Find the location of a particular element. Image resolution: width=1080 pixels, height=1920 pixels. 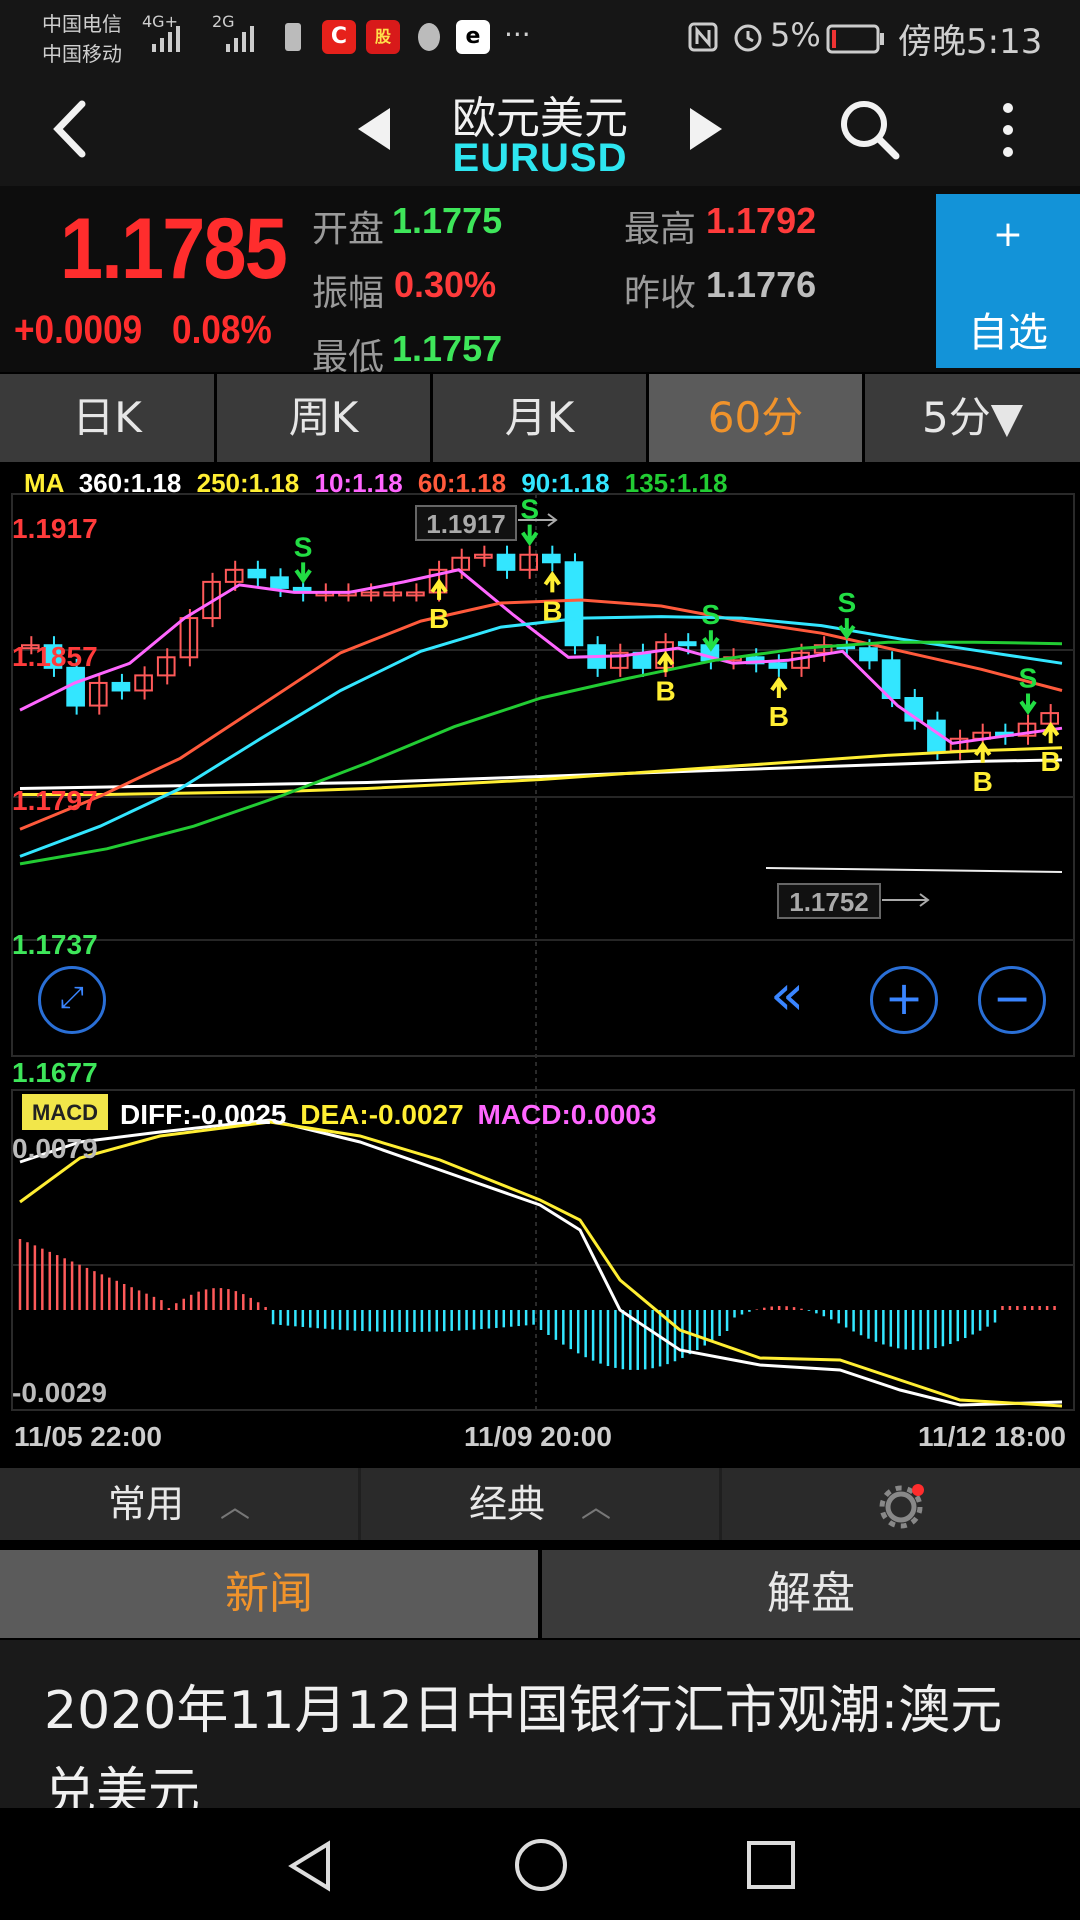

zoom-in-button: + is located at coordinates (904, 1000).